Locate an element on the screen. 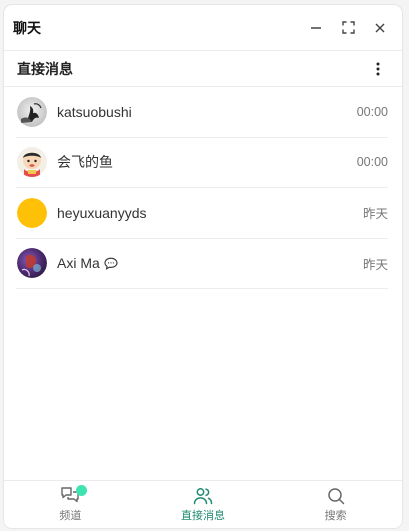 The width and height of the screenshot is (409, 531). tab-search: 搜索 is located at coordinates (335, 504).